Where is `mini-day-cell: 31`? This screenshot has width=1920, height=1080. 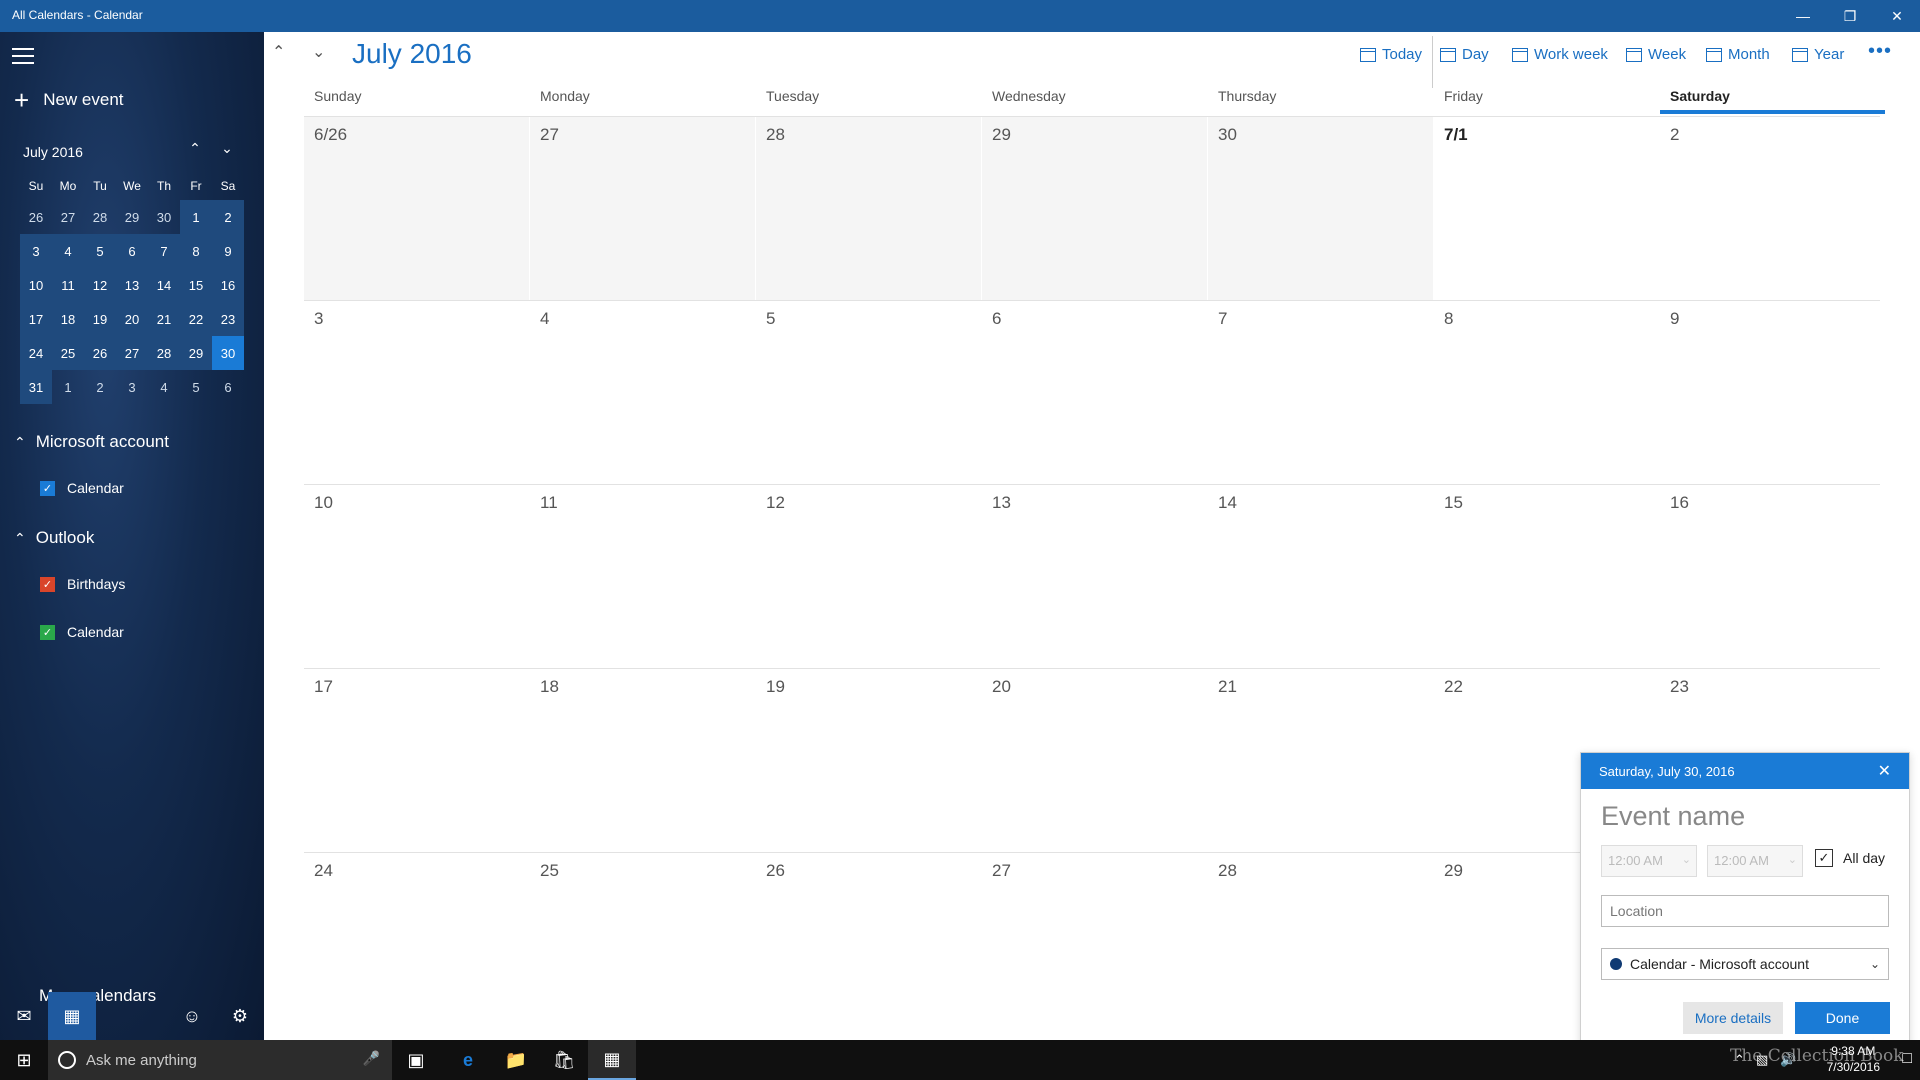 mini-day-cell: 31 is located at coordinates (36, 387).